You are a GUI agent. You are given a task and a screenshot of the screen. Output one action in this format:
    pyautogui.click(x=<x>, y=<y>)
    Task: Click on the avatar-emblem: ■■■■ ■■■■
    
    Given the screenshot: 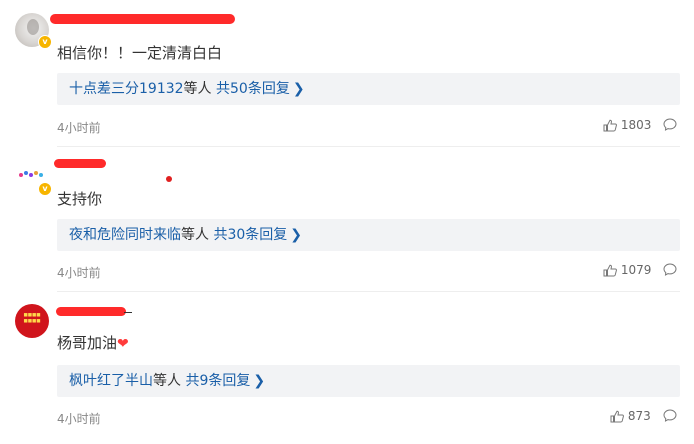 What is the action you would take?
    pyautogui.click(x=32, y=318)
    